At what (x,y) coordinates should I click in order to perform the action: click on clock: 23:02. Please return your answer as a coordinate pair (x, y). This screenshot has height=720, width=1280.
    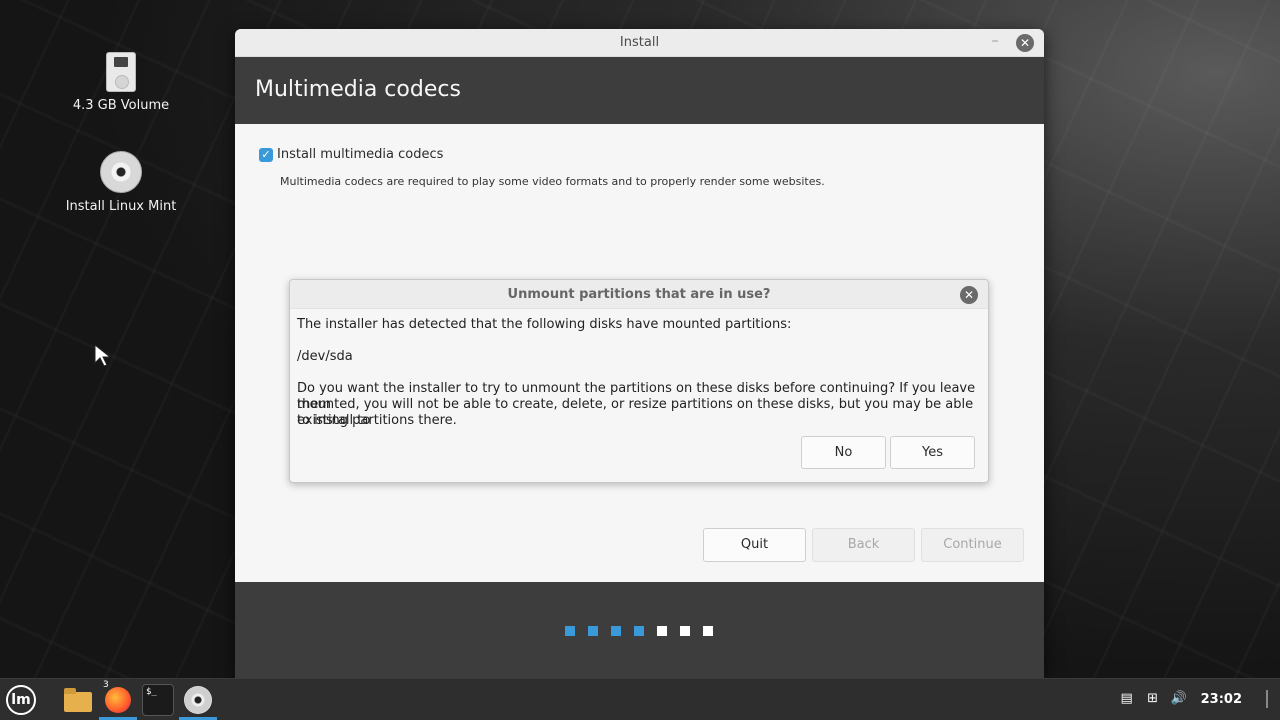
    Looking at the image, I should click on (1221, 699).